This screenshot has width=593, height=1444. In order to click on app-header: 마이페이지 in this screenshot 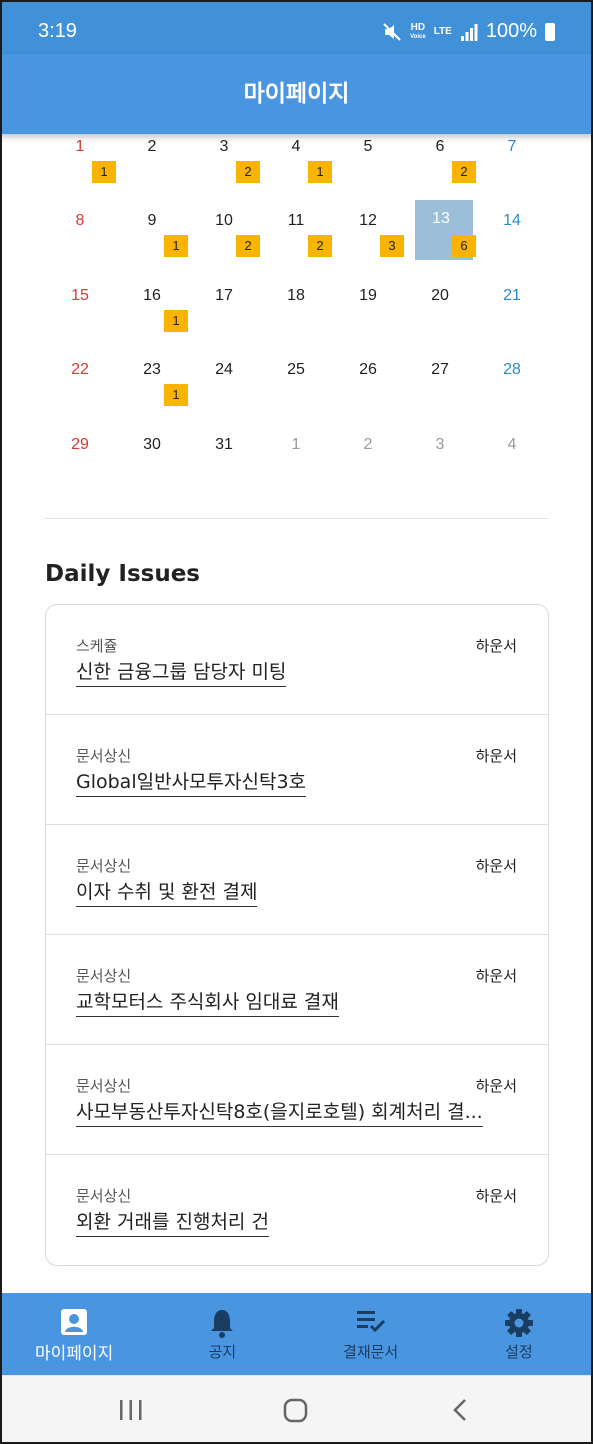, I will do `click(296, 94)`.